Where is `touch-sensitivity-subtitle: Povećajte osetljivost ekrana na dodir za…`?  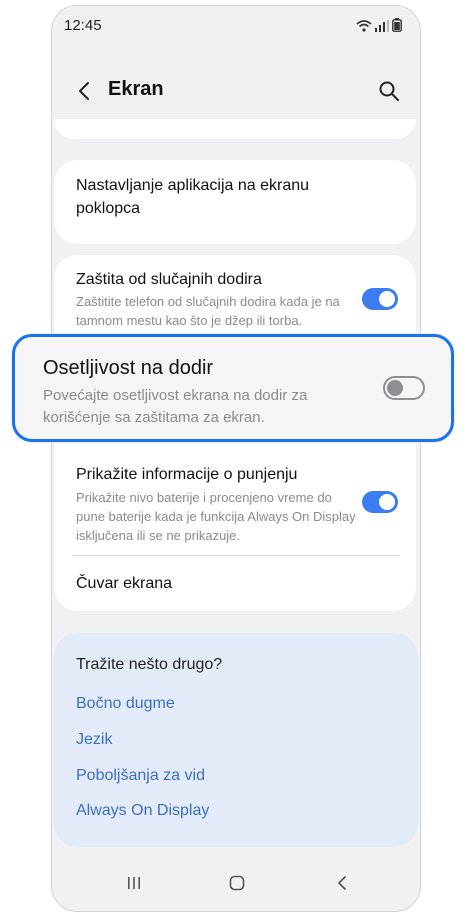 touch-sensitivity-subtitle: Povećajte osetljivost ekrana na dodir za… is located at coordinates (175, 406).